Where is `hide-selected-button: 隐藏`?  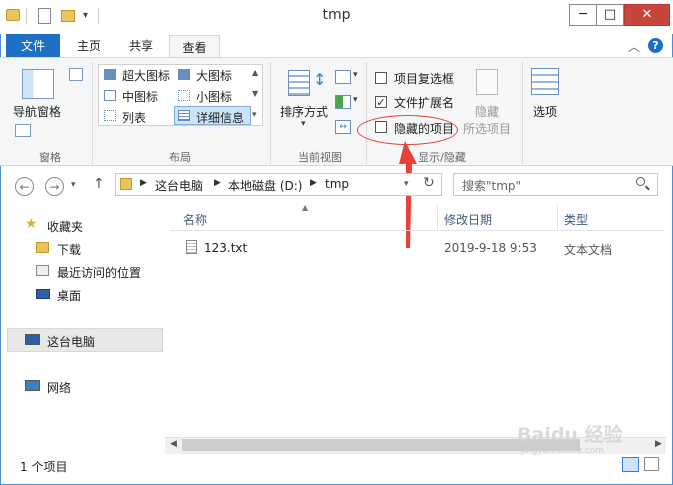 hide-selected-button: 隐藏 is located at coordinates (487, 111).